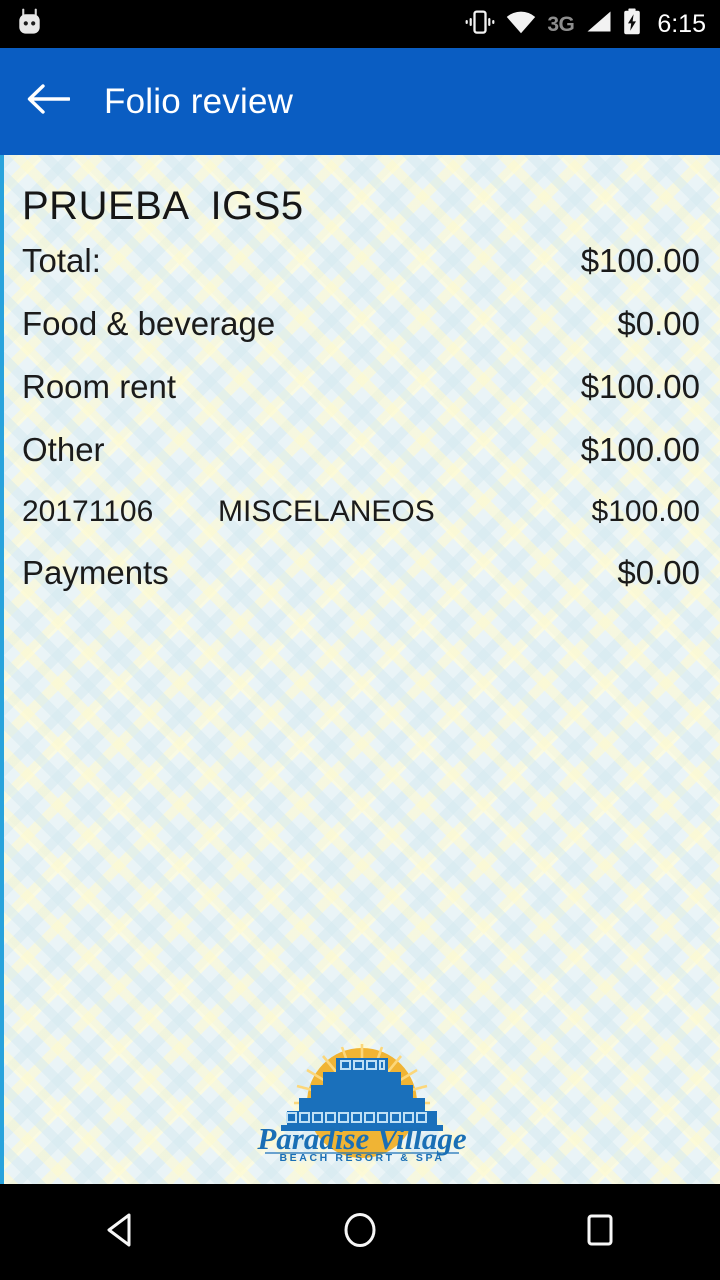 Image resolution: width=720 pixels, height=1280 pixels. What do you see at coordinates (598, 24) in the screenshot?
I see `signal-bars-icon` at bounding box center [598, 24].